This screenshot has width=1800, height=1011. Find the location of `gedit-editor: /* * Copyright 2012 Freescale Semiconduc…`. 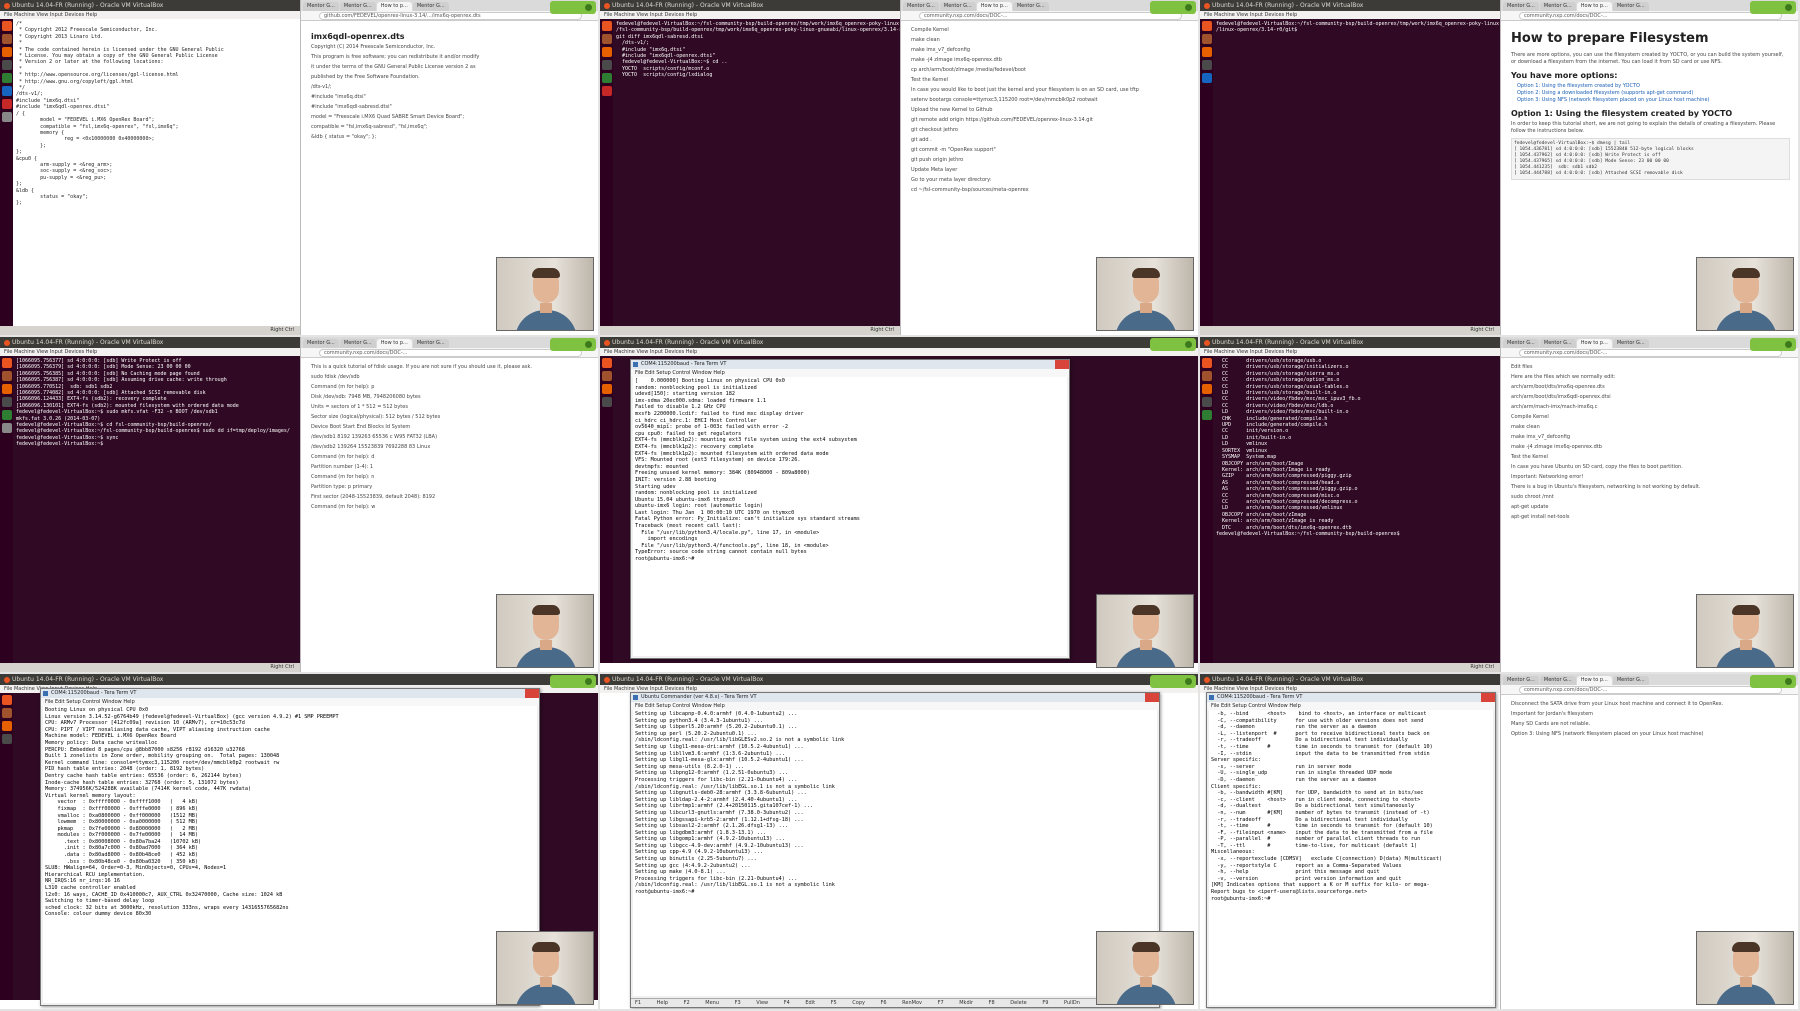

gedit-editor: /* * Copyright 2012 Freescale Semiconduc… is located at coordinates (156, 172).